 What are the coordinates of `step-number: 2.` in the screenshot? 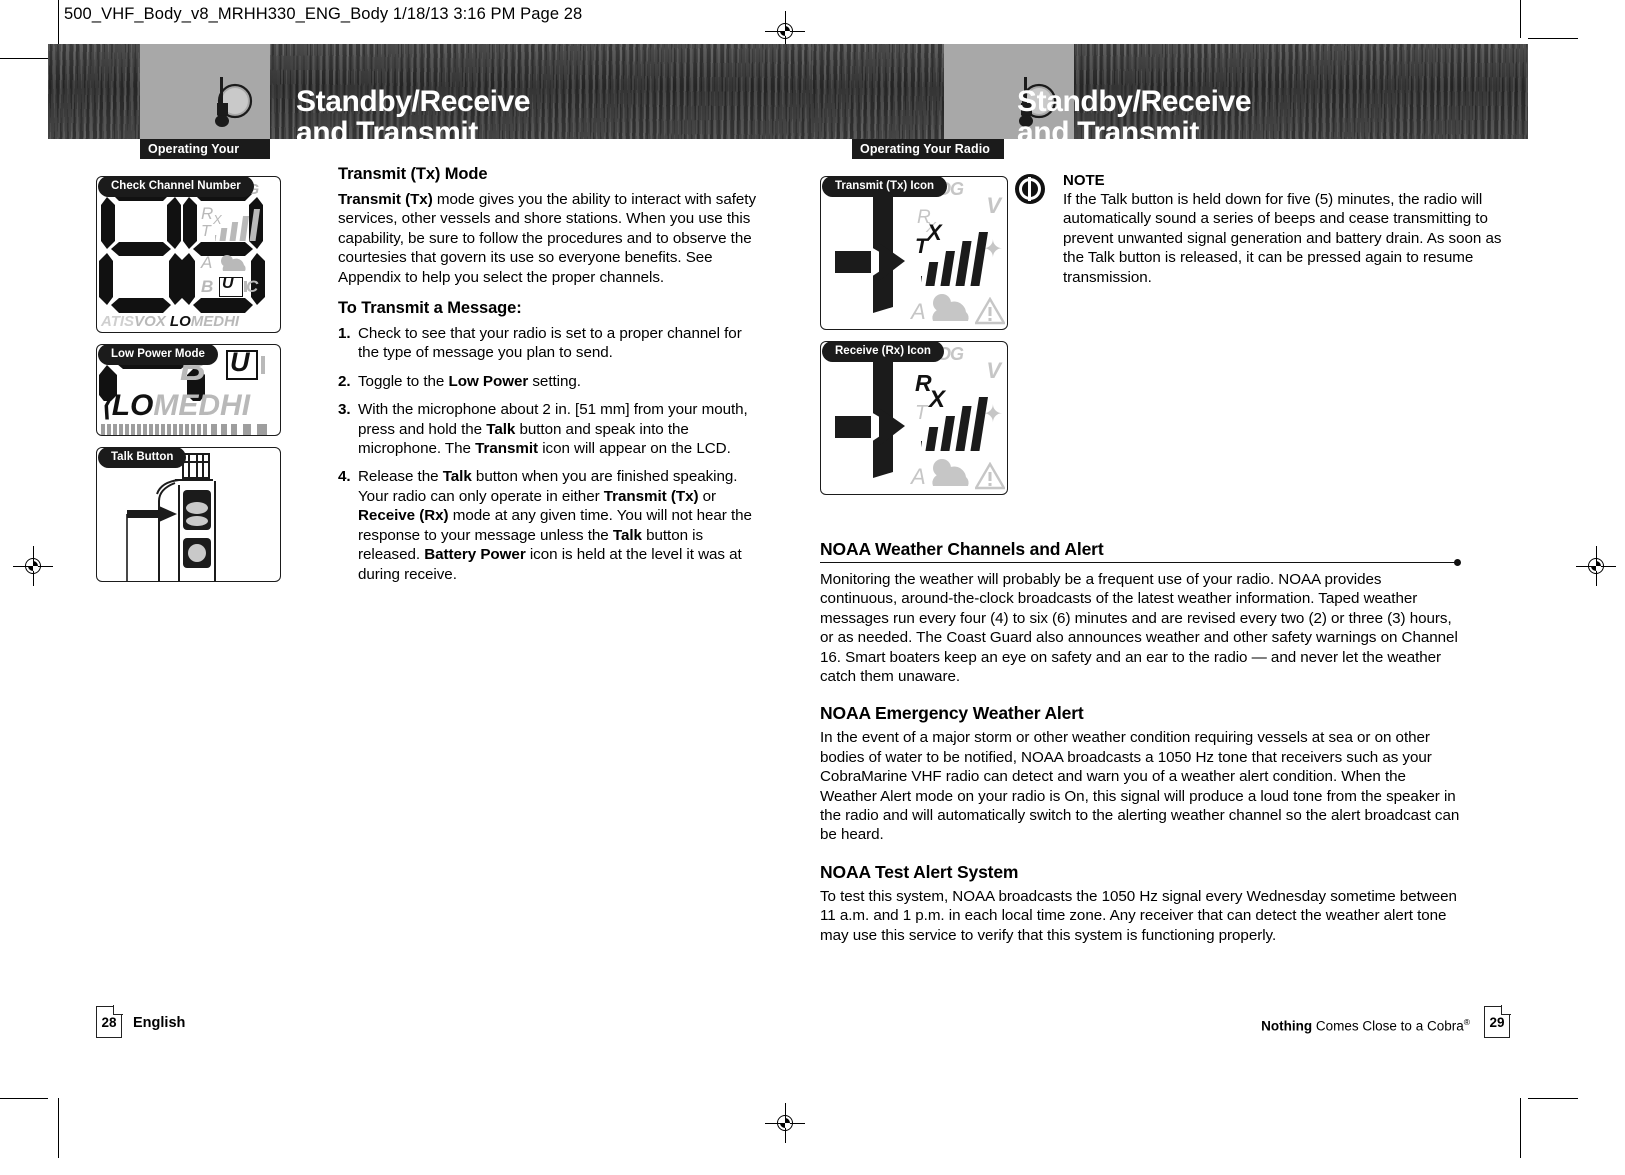 It's located at (344, 381).